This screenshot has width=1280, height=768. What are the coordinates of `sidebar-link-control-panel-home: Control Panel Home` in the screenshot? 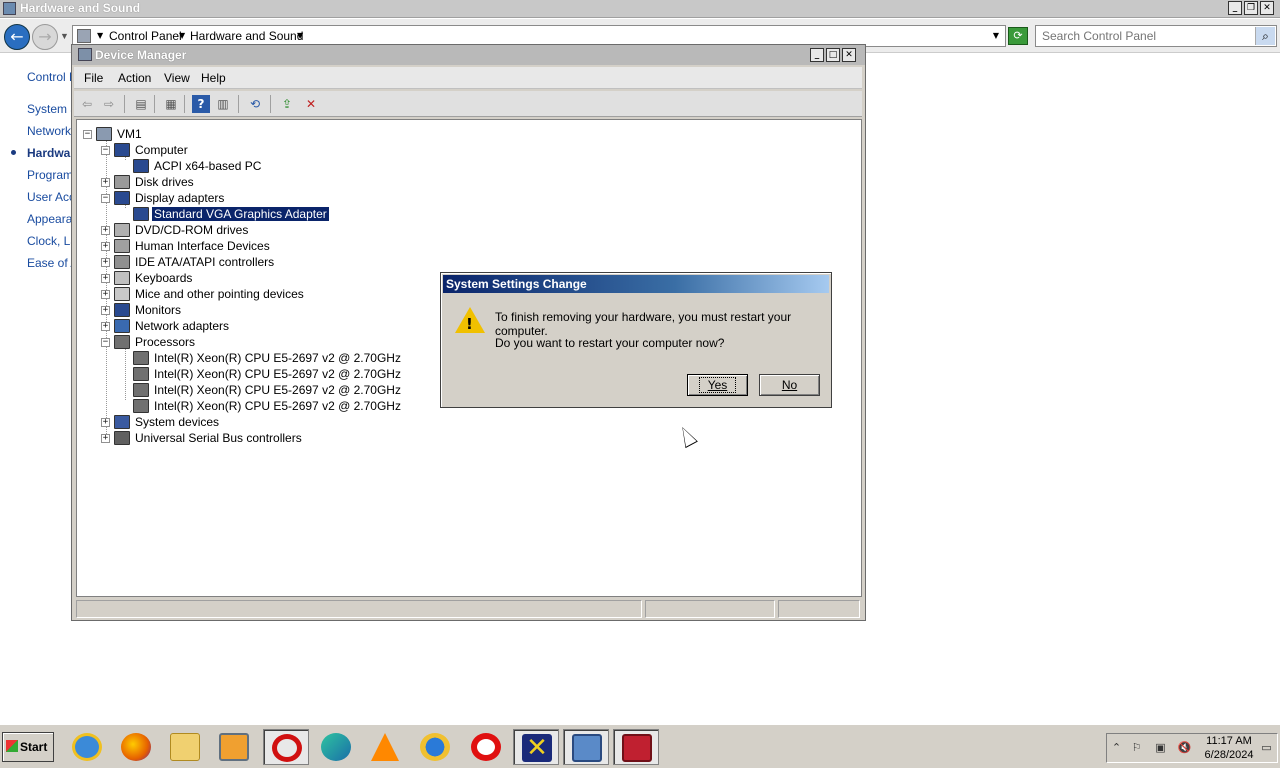 It's located at (49, 77).